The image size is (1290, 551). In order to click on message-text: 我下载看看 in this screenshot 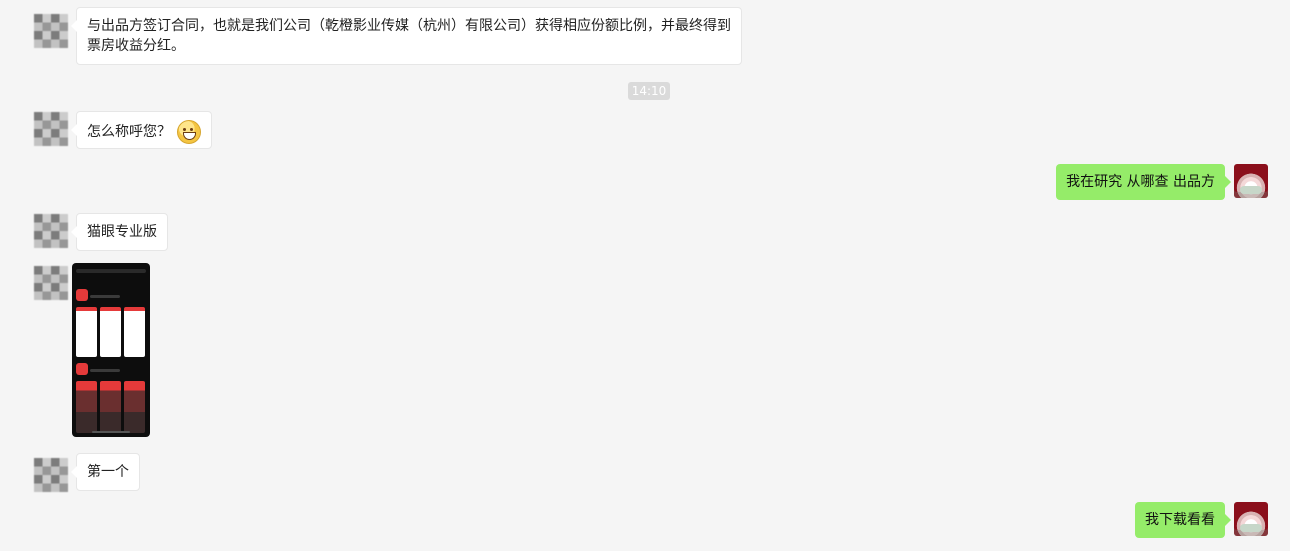, I will do `click(1180, 520)`.